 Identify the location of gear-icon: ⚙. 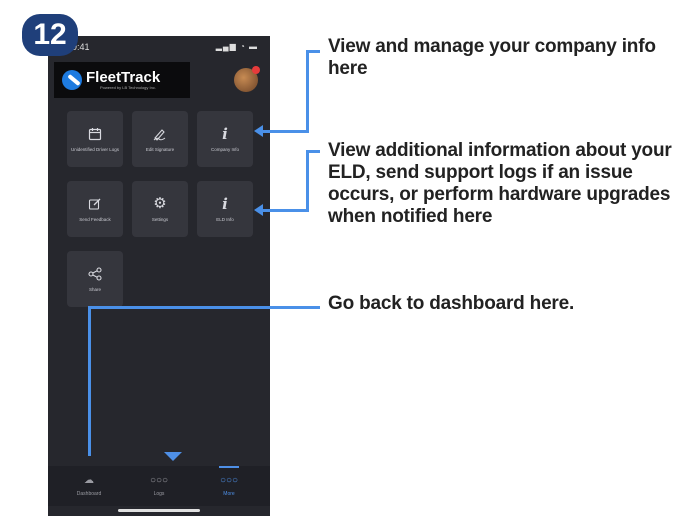
(160, 203).